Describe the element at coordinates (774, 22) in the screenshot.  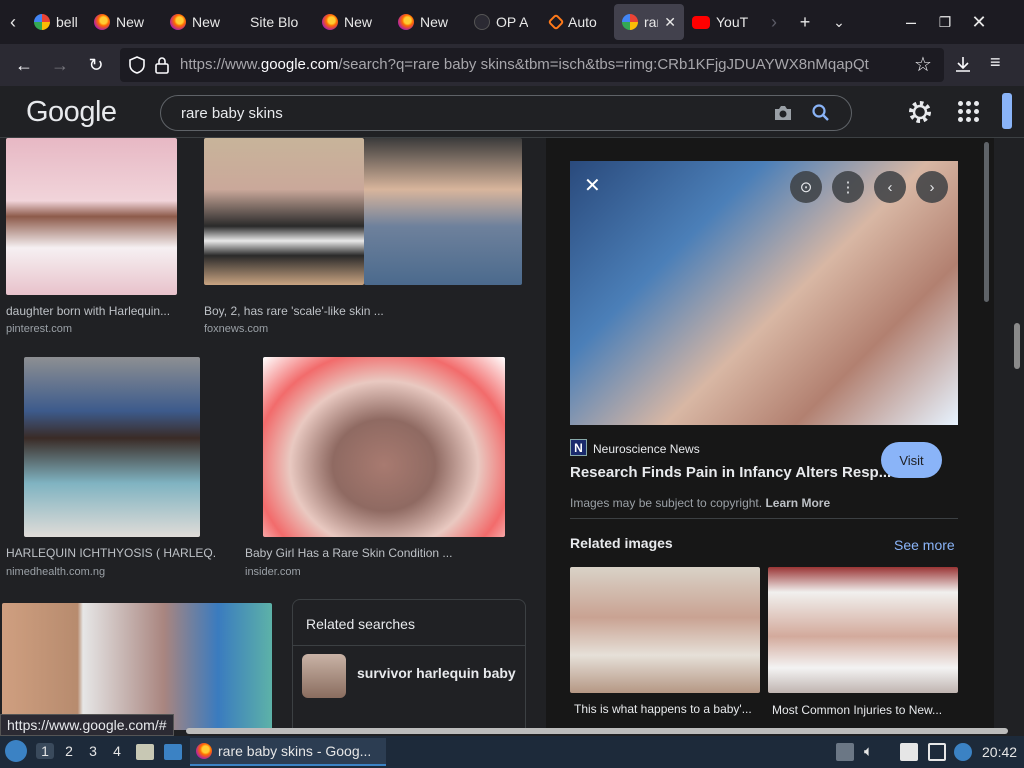
I see `tab-scroll-right-button: ›` at that location.